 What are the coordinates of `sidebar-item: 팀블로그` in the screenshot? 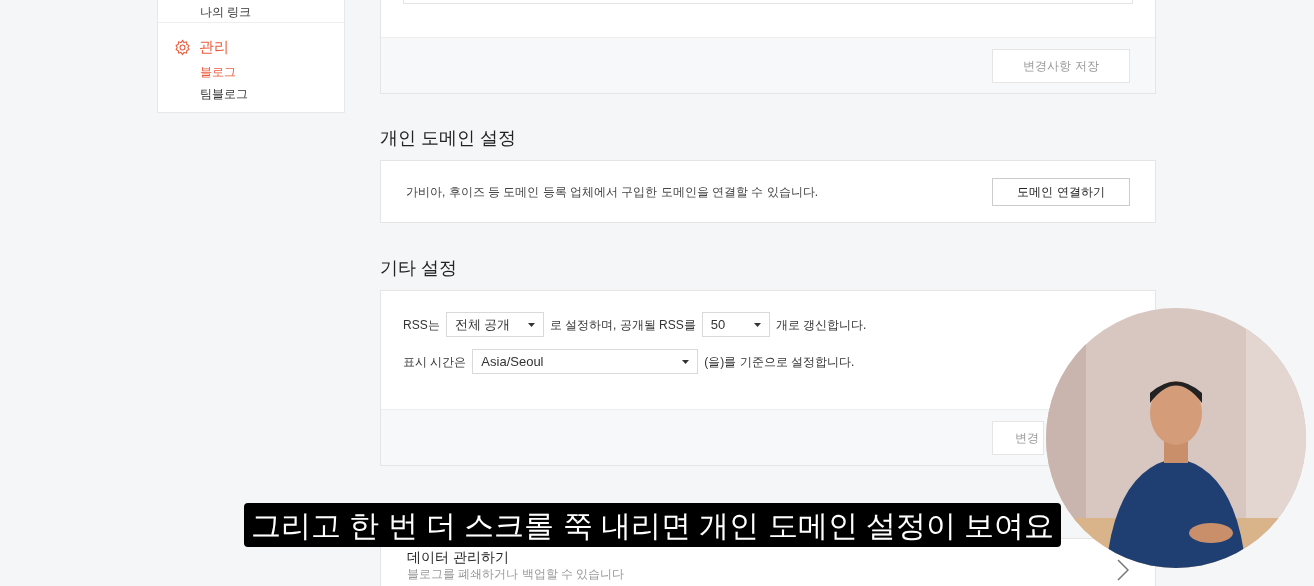 It's located at (272, 93).